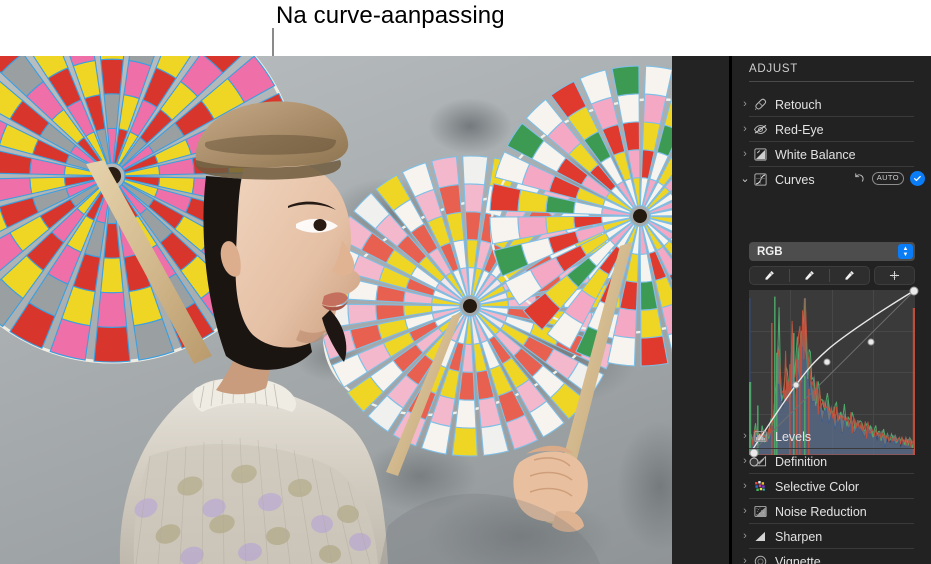  Describe the element at coordinates (831, 104) in the screenshot. I see `sidebar-item-retouch: › Retouch` at that location.